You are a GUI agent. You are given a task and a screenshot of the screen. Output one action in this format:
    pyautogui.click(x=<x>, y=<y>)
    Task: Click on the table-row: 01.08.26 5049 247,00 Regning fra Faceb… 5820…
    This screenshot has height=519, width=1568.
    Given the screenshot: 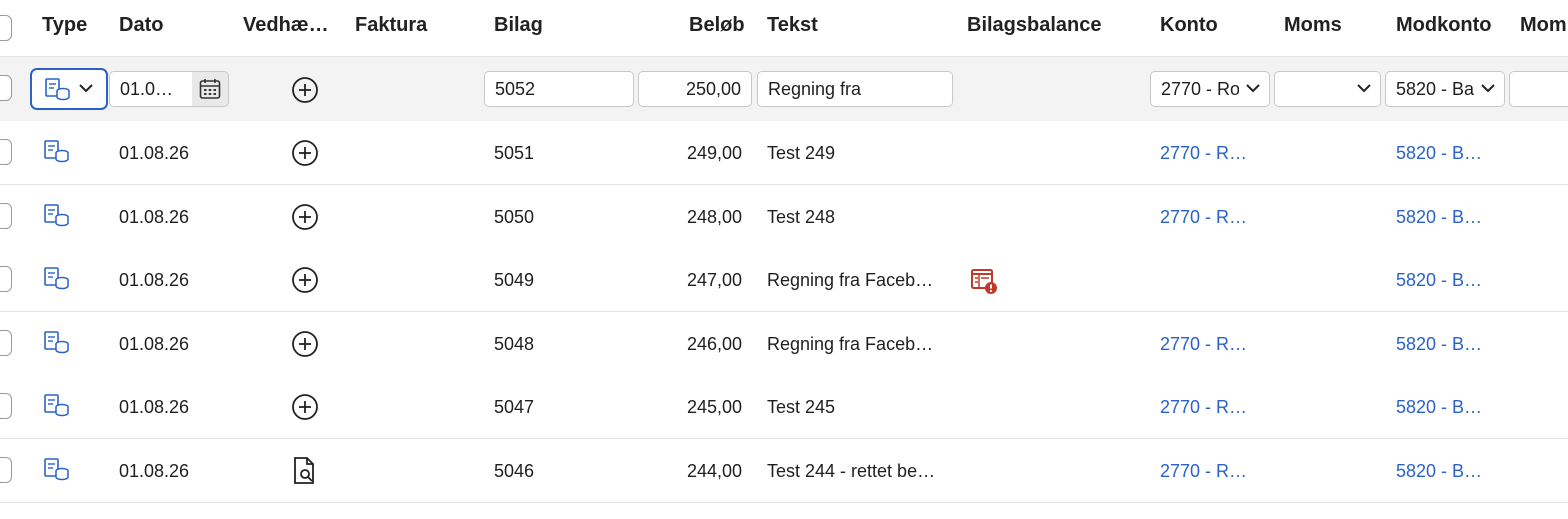 What is the action you would take?
    pyautogui.click(x=784, y=280)
    